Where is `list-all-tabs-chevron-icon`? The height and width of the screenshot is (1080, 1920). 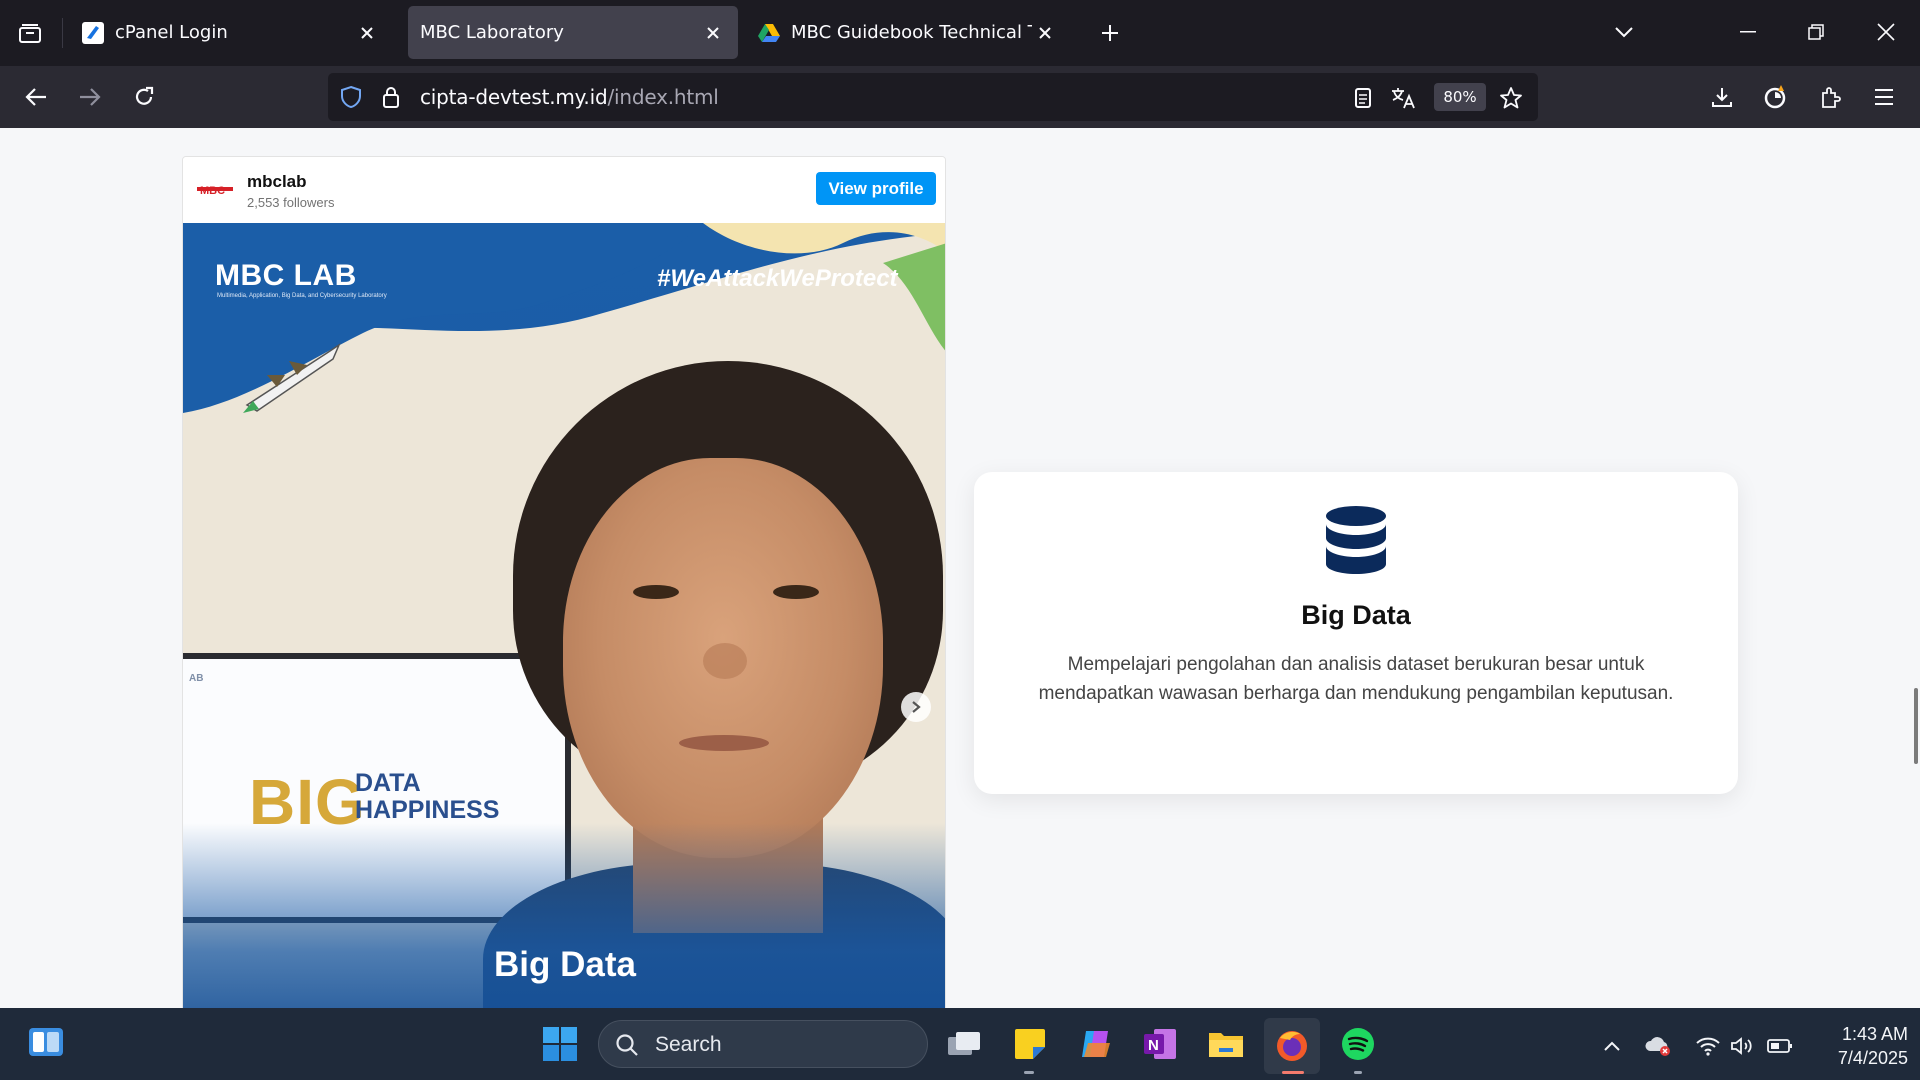 list-all-tabs-chevron-icon is located at coordinates (1624, 32).